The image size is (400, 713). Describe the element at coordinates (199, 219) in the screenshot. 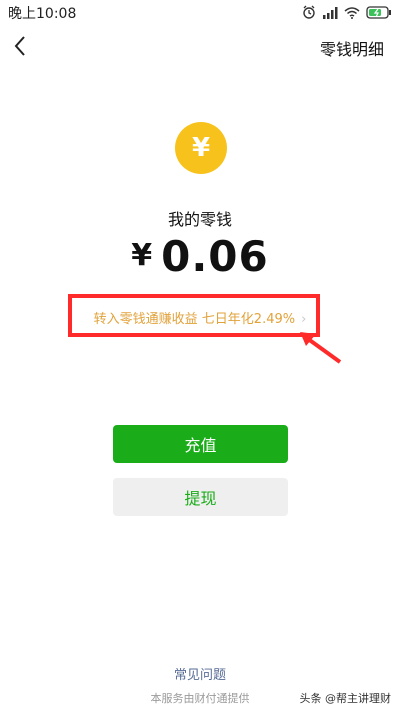

I see `balance-title: 我的零钱` at that location.